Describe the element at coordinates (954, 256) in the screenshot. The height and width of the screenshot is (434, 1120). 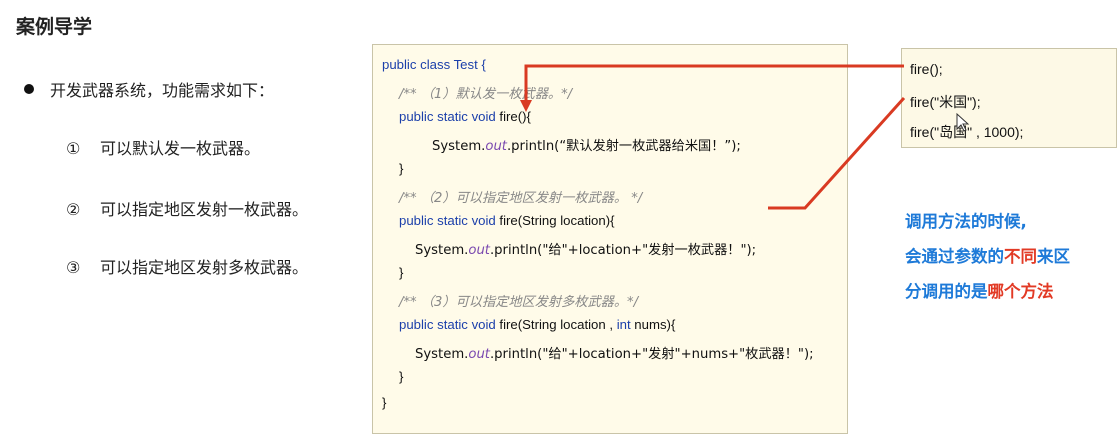
I see `note-text: 会通过参数的` at that location.